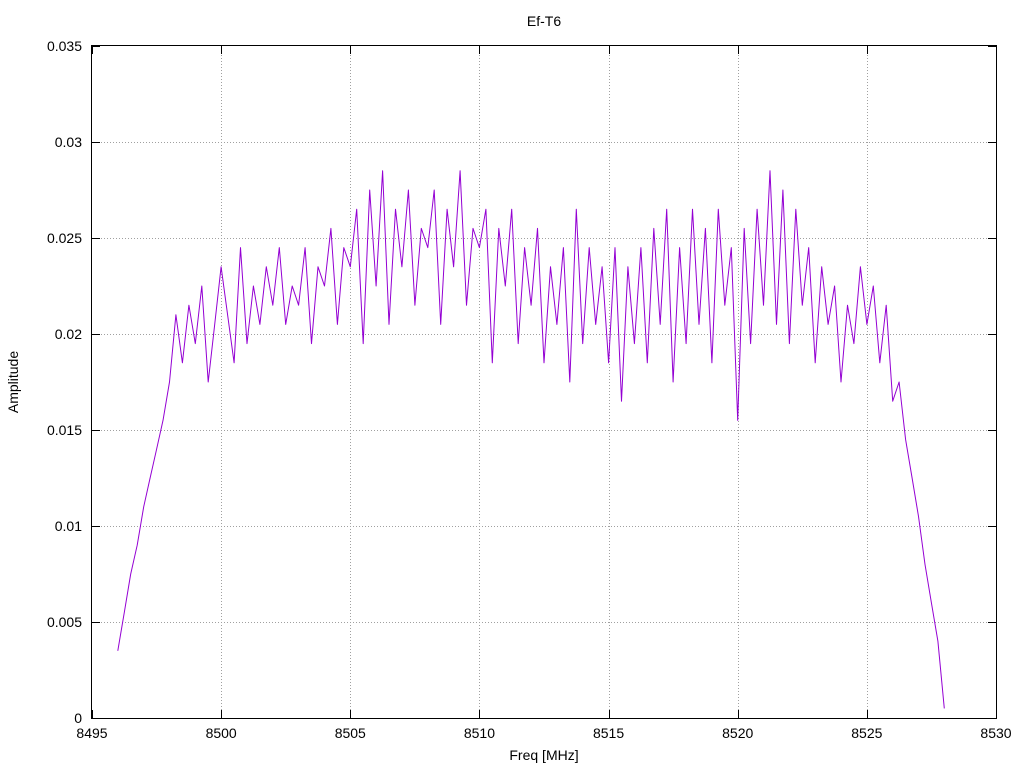 This screenshot has width=1024, height=768. I want to click on y-tick-label: 0.01, so click(68, 526).